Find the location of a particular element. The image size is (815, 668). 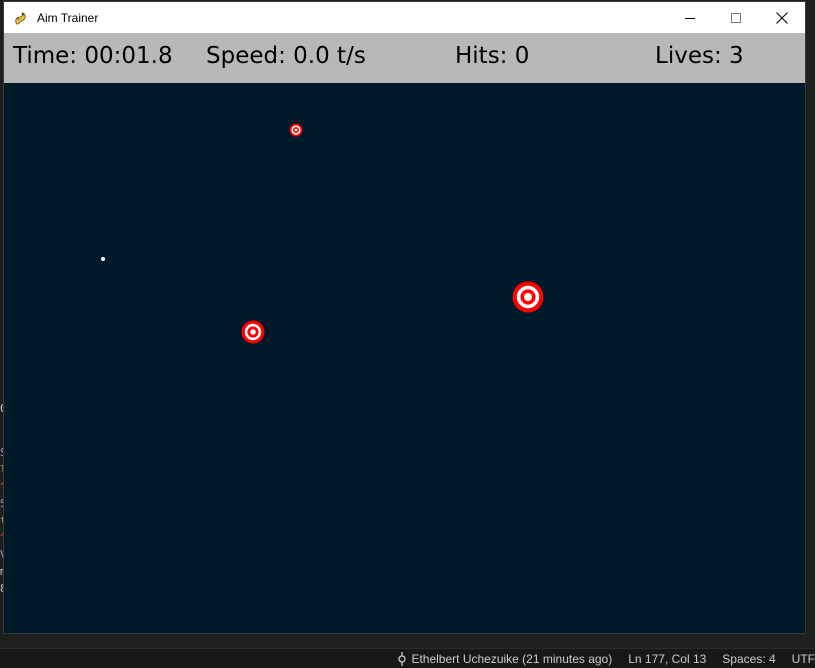

lives-counter: Lives: 3 is located at coordinates (699, 56).